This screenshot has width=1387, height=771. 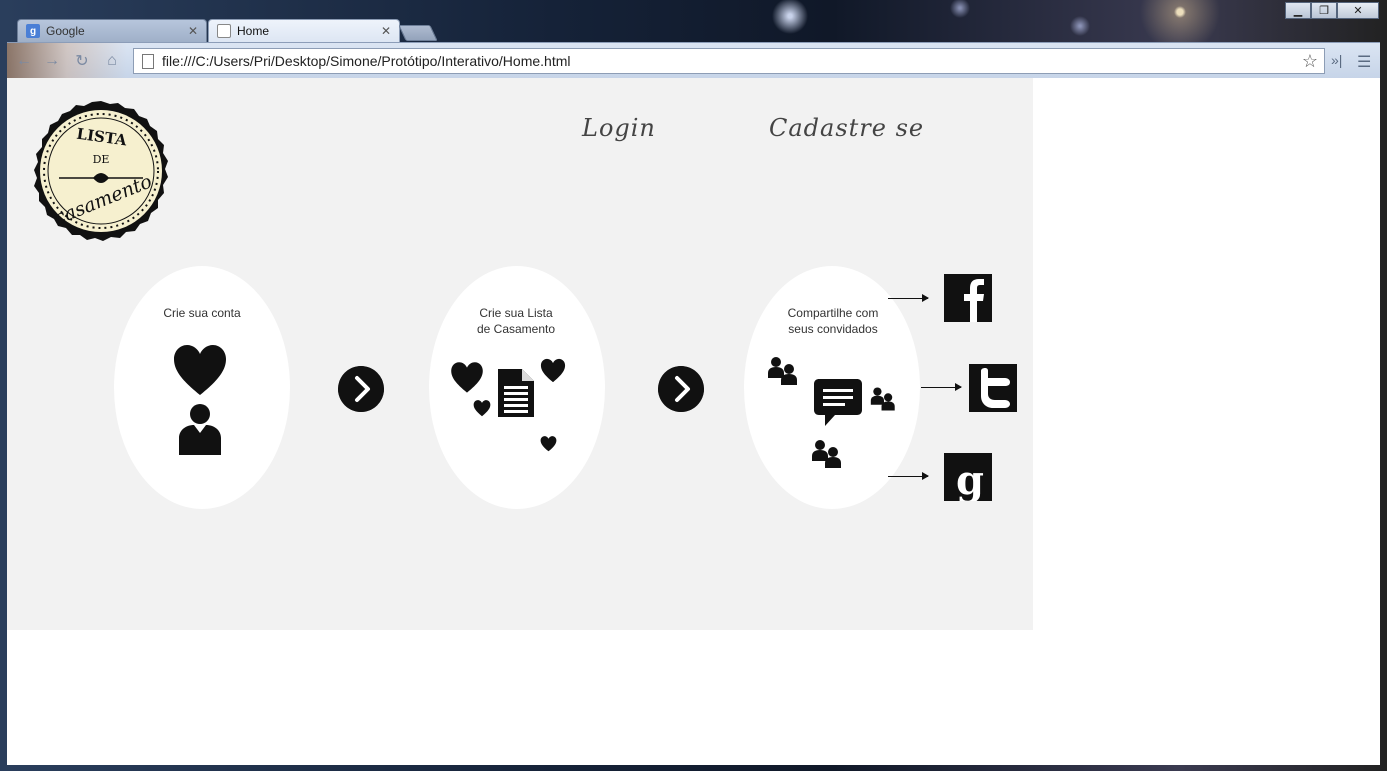 What do you see at coordinates (112, 61) in the screenshot?
I see `home-icon: ⌂` at bounding box center [112, 61].